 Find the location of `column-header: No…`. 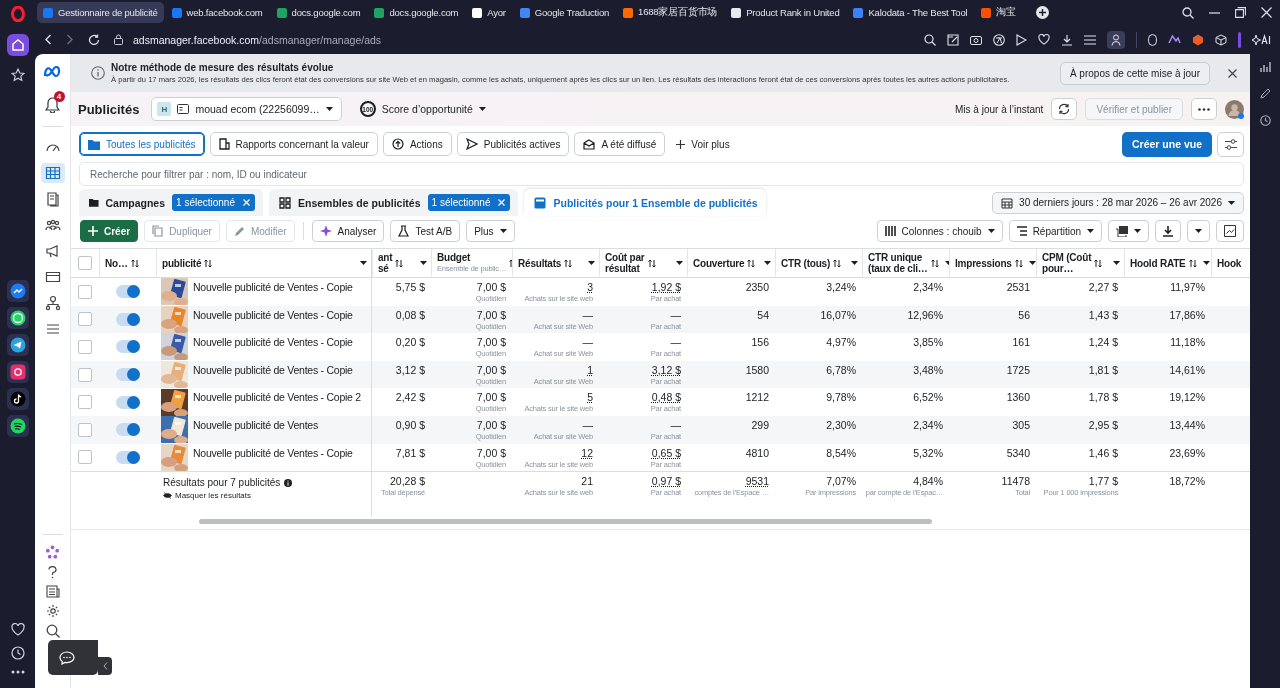

column-header: No… is located at coordinates (127, 263).